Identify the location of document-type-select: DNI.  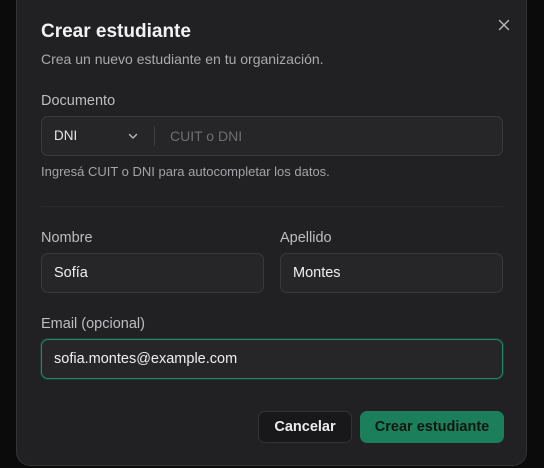
(98, 136).